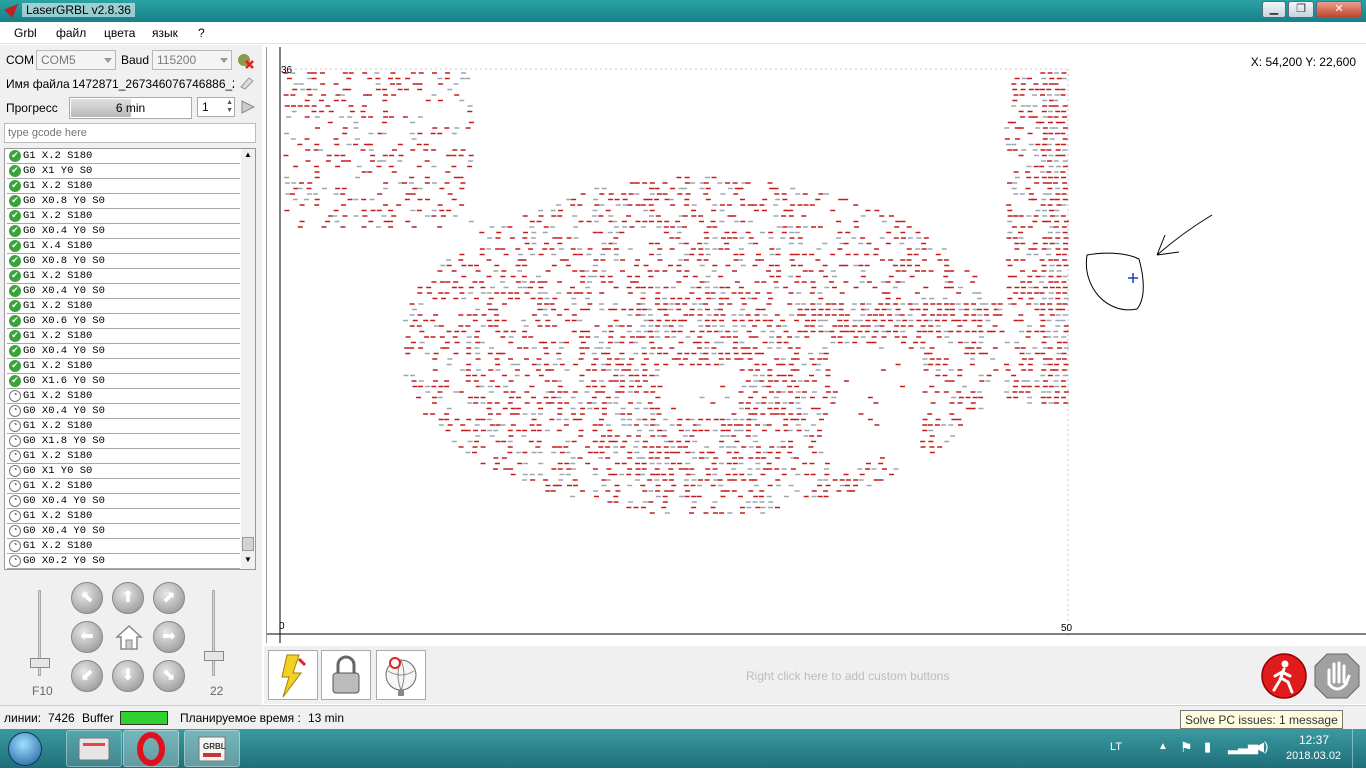 The image size is (1366, 769). What do you see at coordinates (130, 133) in the screenshot?
I see `gcode-input` at bounding box center [130, 133].